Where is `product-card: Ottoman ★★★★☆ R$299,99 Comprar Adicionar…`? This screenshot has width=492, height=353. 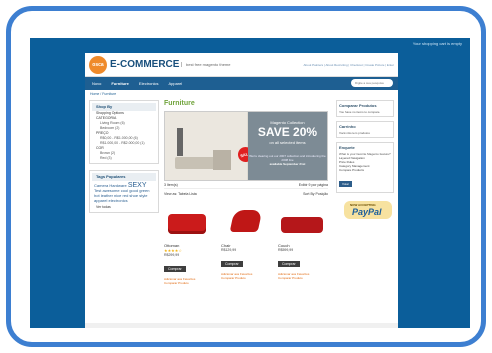
product-card: Ottoman ★★★★☆ R$299,99 Comprar Adicionar… is located at coordinates (188, 243).